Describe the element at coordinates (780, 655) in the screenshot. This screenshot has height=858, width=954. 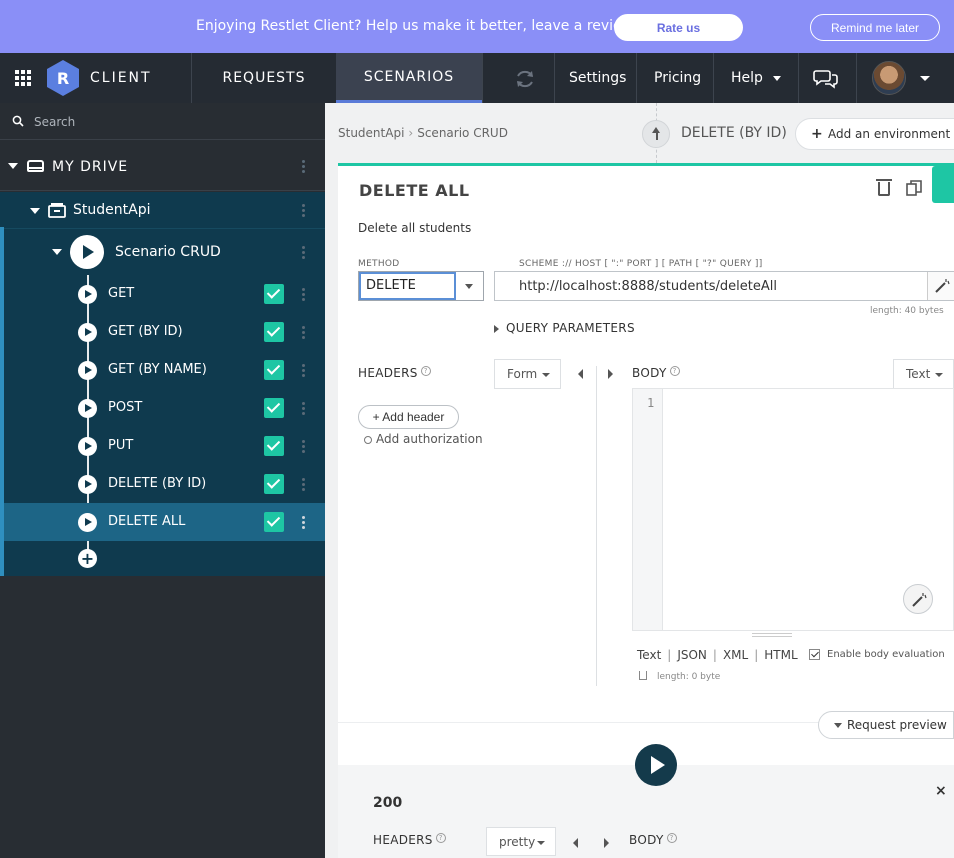
I see `format-html: HTML` at that location.